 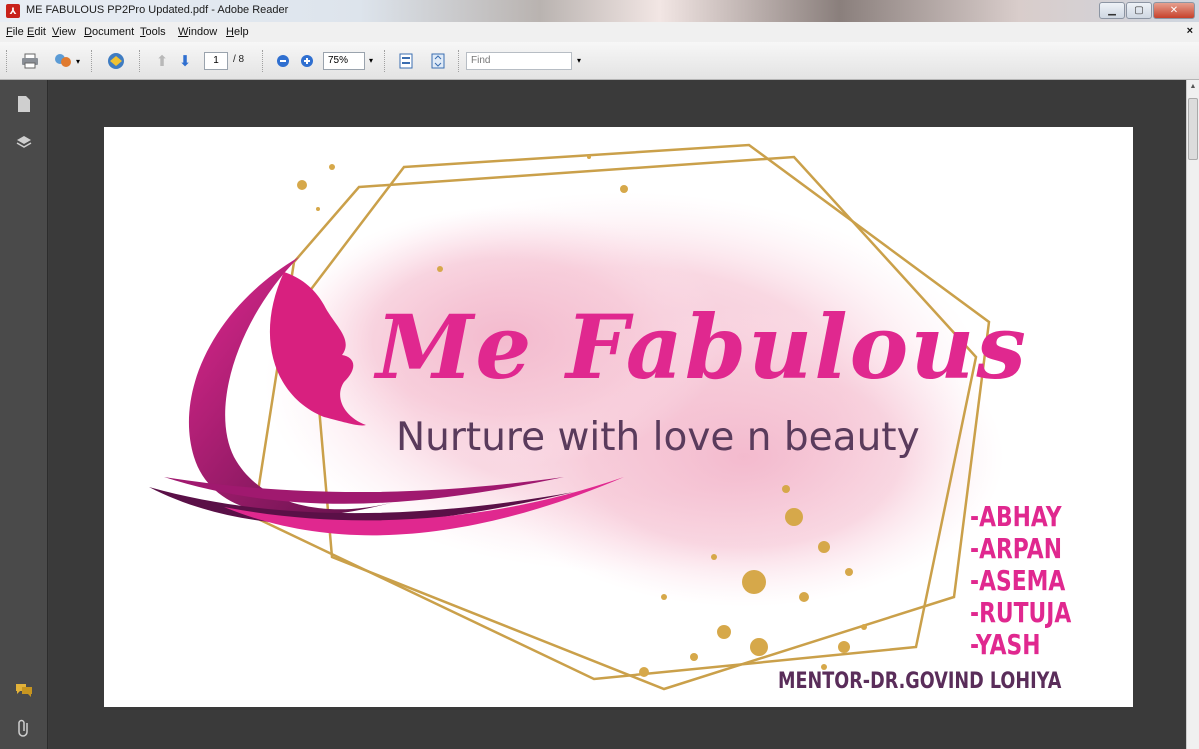 I want to click on vertical-scrollbar: ▲, so click(x=1192, y=414).